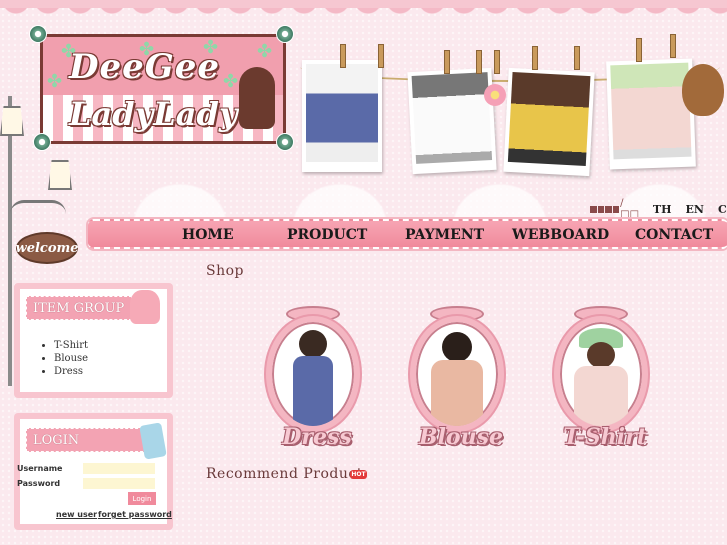 This screenshot has width=727, height=545. I want to click on password-input, so click(119, 483).